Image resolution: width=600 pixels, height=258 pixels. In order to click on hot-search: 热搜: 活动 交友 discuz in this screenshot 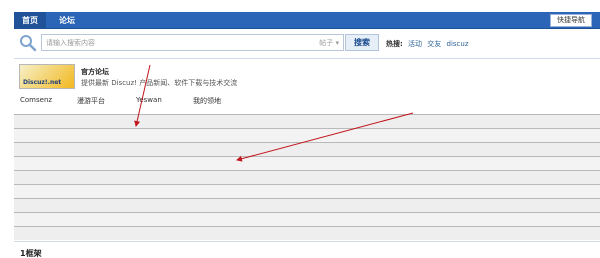, I will do `click(427, 44)`.